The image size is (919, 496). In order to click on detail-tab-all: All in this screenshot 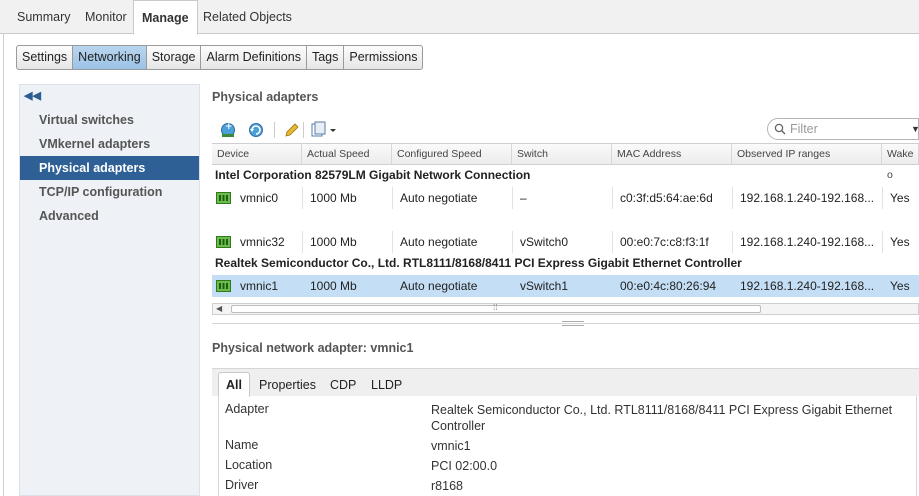, I will do `click(234, 384)`.